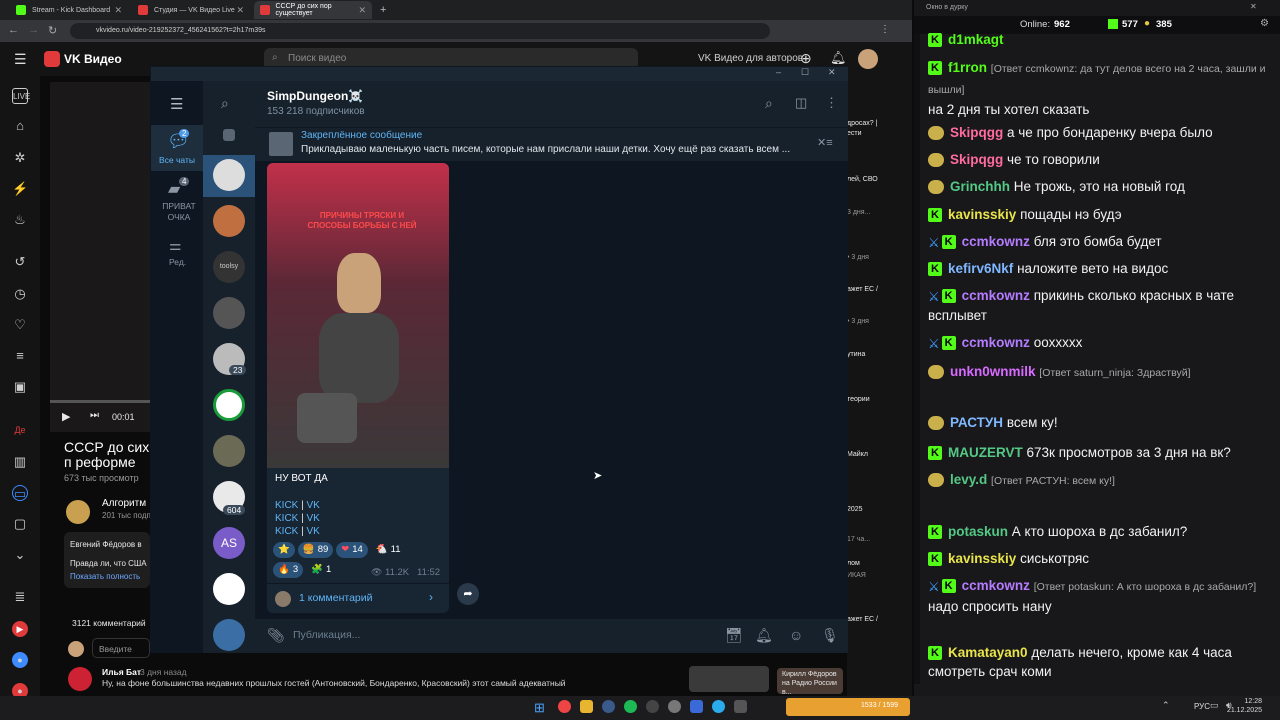  Describe the element at coordinates (229, 543) in the screenshot. I see `chat-avatar-initials: AS` at that location.